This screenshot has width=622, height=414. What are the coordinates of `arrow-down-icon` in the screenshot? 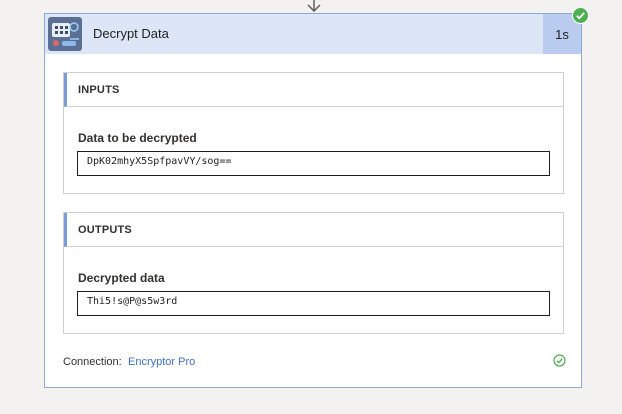 It's located at (314, 6).